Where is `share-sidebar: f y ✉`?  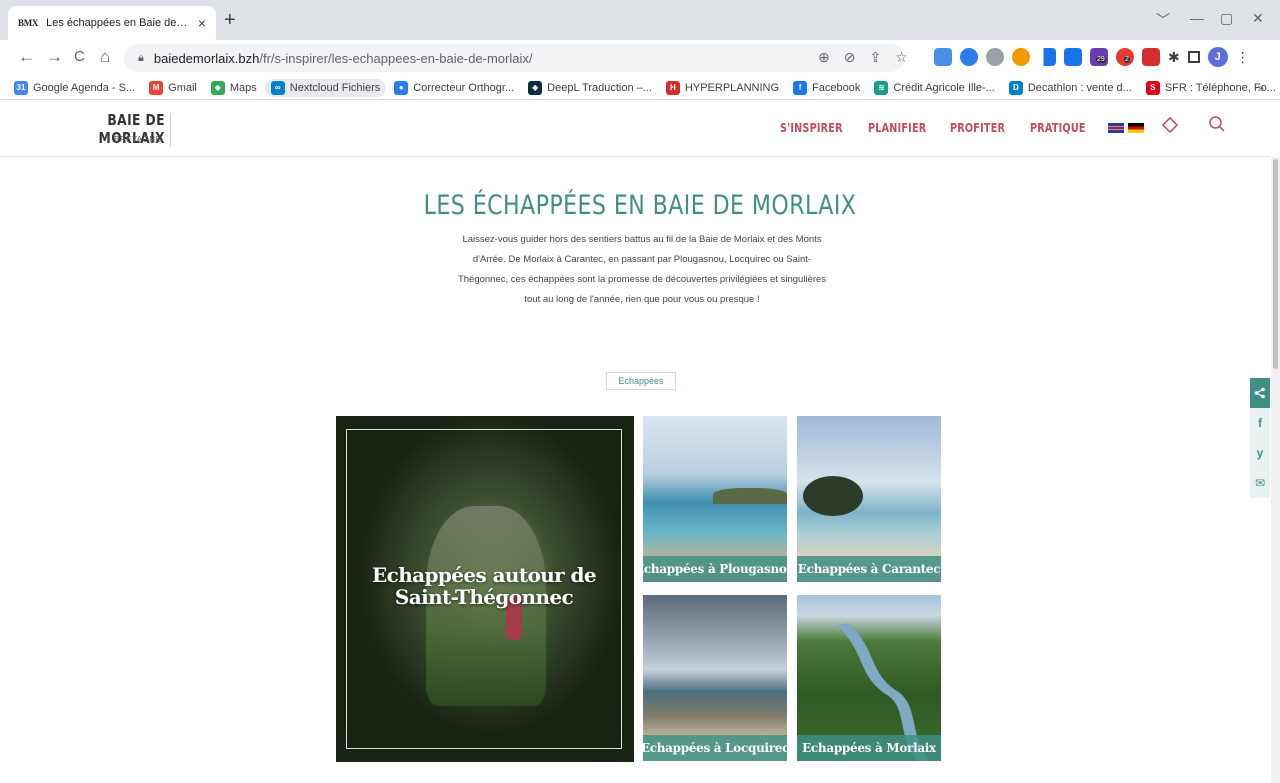
share-sidebar: f y ✉ is located at coordinates (1260, 438).